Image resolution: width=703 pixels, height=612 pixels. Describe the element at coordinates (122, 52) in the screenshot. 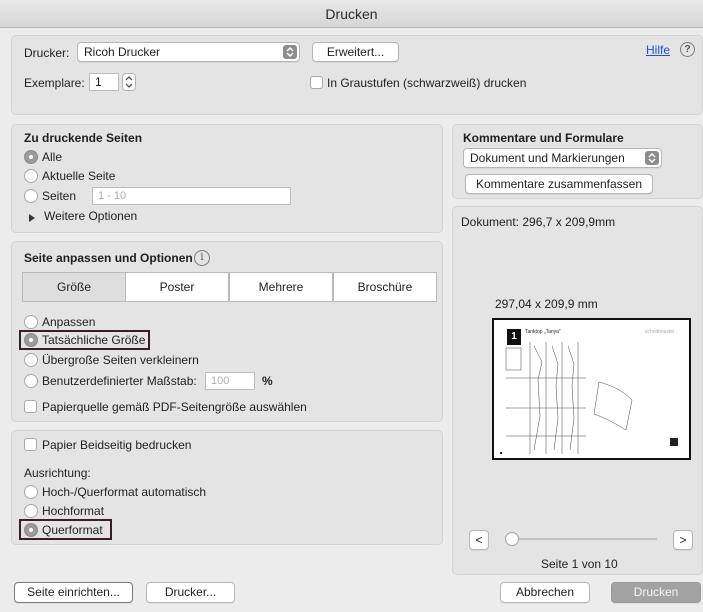

I see `printer-select-value: Ricoh Drucker` at that location.